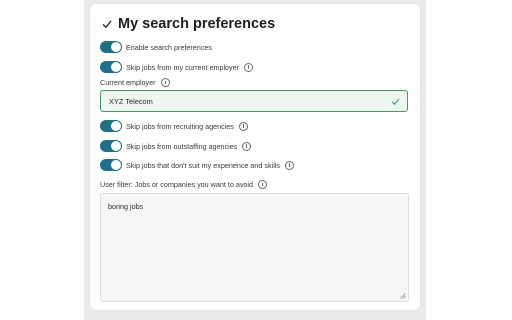 The height and width of the screenshot is (320, 512). I want to click on skip-recruiting-row: Skip jobs from recruiting agencies, so click(174, 126).